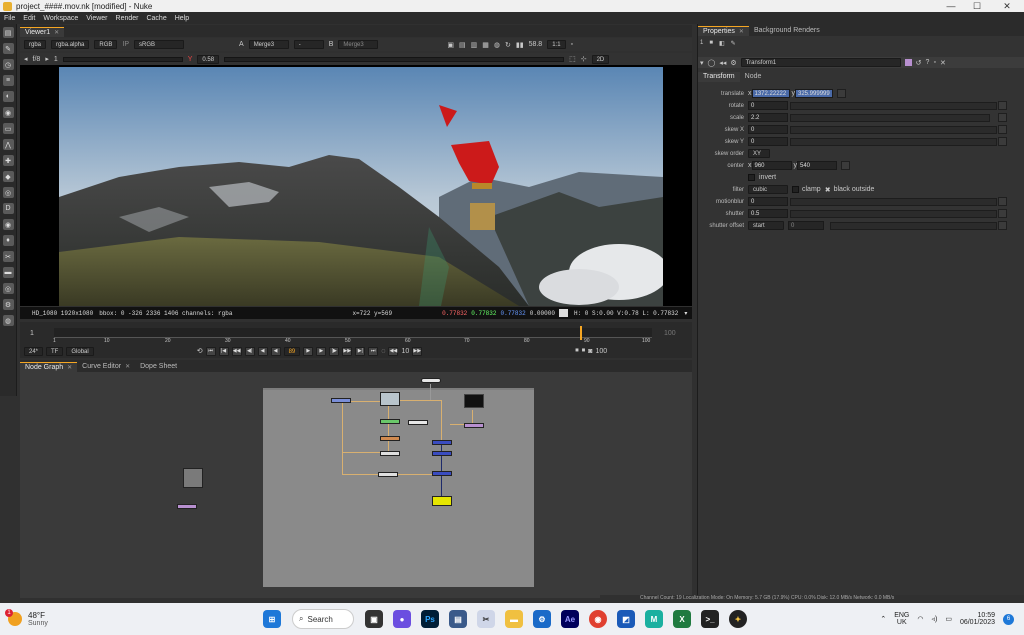  What do you see at coordinates (768, 189) in the screenshot?
I see `filter-dropdown: cubic` at bounding box center [768, 189].